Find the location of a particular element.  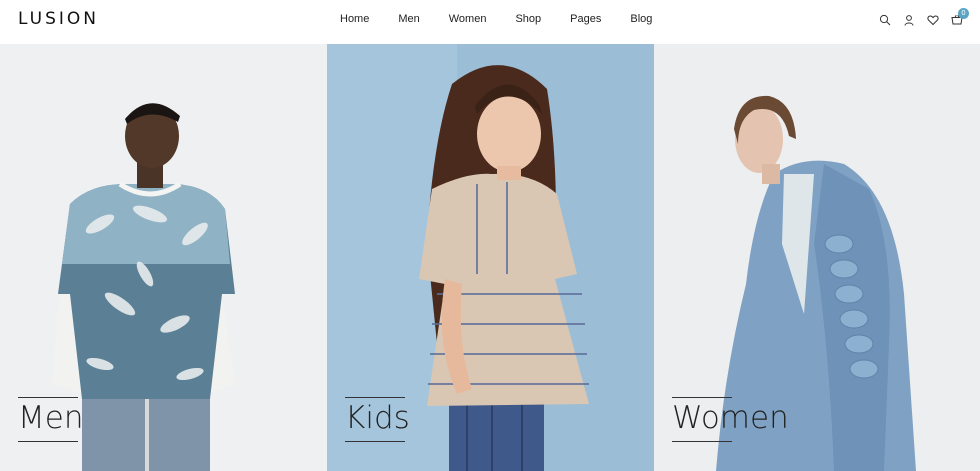

category-label-men-text: Men is located at coordinates (51, 418).